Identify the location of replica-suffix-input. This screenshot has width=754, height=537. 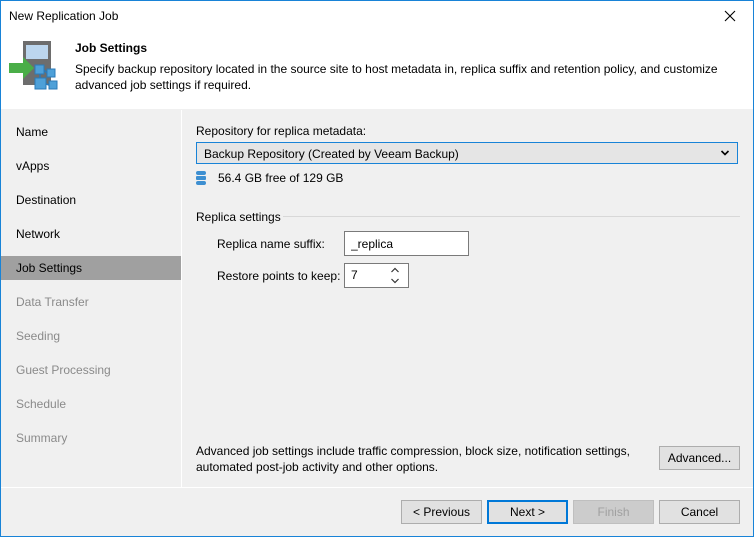
(406, 243).